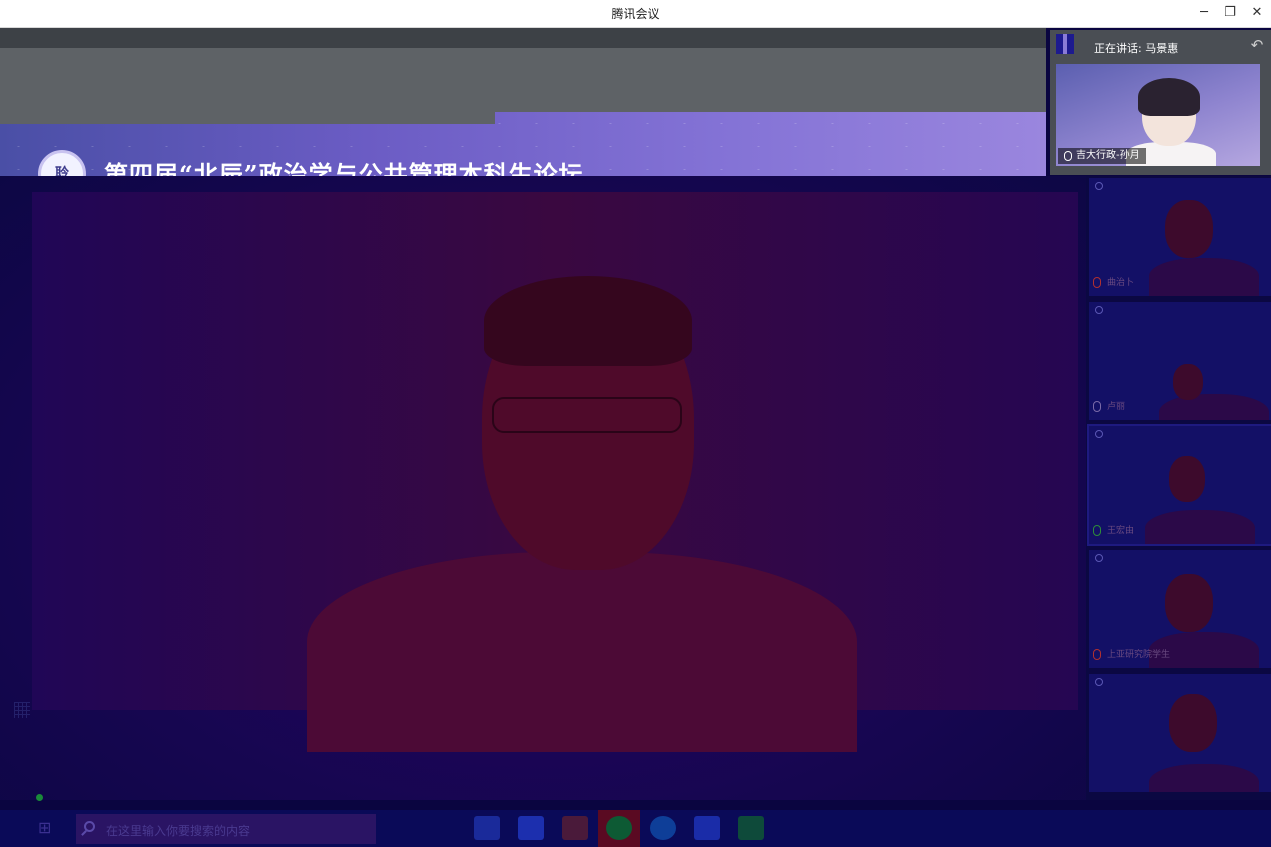 The height and width of the screenshot is (847, 1271). Describe the element at coordinates (48, 828) in the screenshot. I see `start-icon: ⊞` at that location.